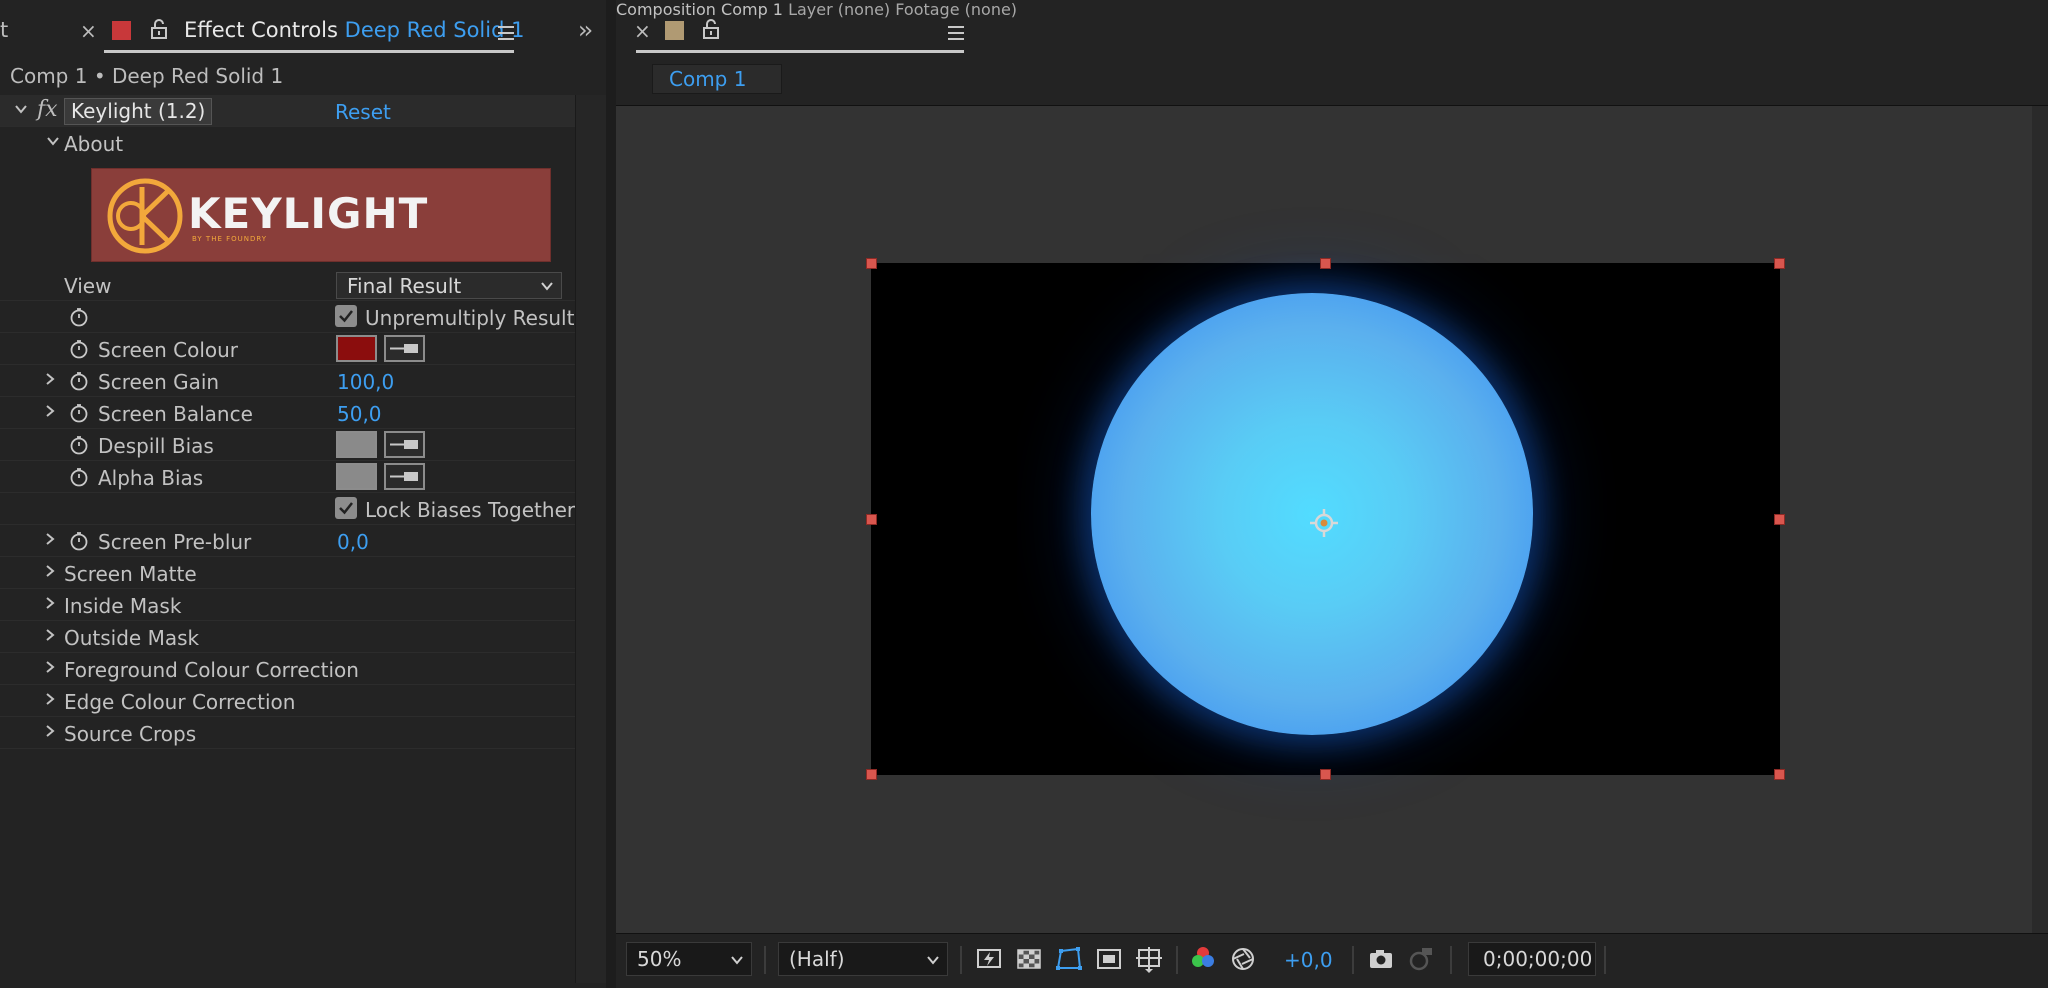  I want to click on unpremultiply-checkbox, so click(346, 316).